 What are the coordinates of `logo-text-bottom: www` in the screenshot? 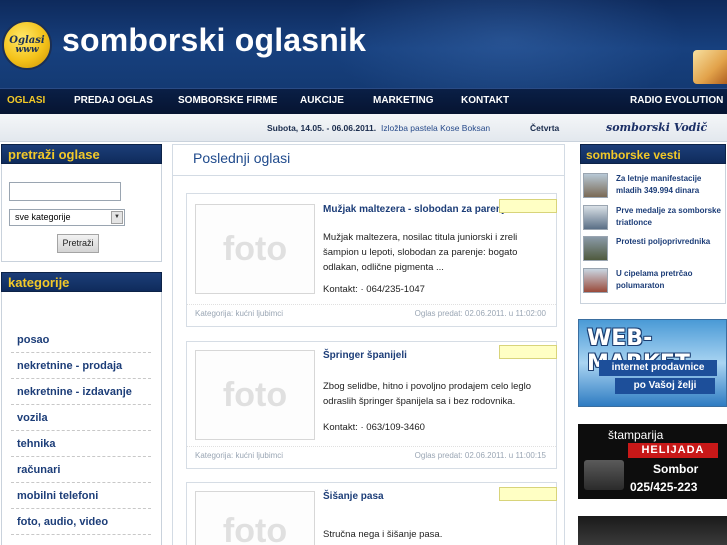 It's located at (27, 49).